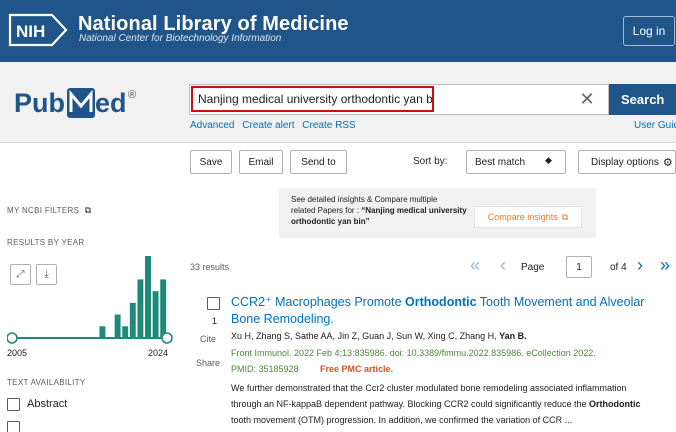 The image size is (676, 432). What do you see at coordinates (46, 242) in the screenshot?
I see `results-by-year-label: RESULTS BY YEAR` at bounding box center [46, 242].